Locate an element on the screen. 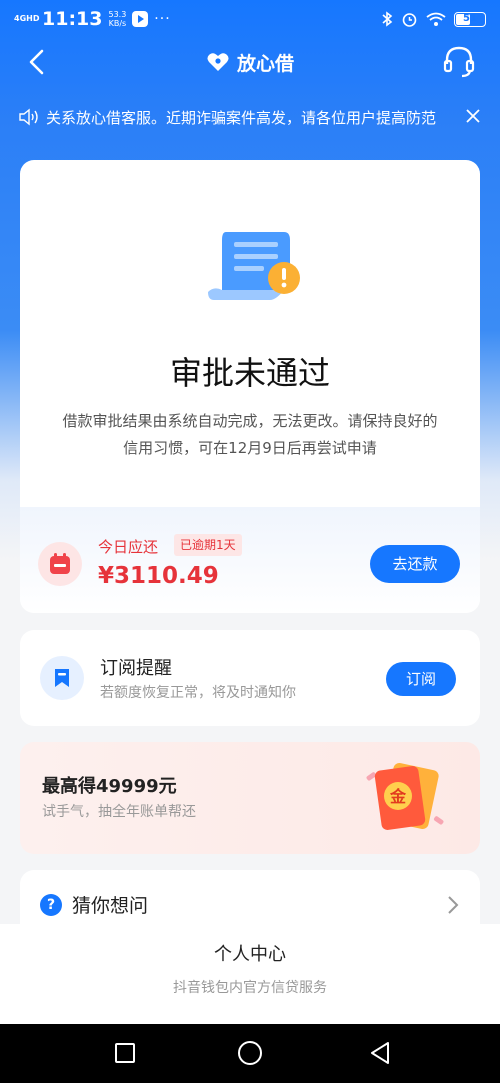 The width and height of the screenshot is (500, 1083). bookmark-icon is located at coordinates (62, 678).